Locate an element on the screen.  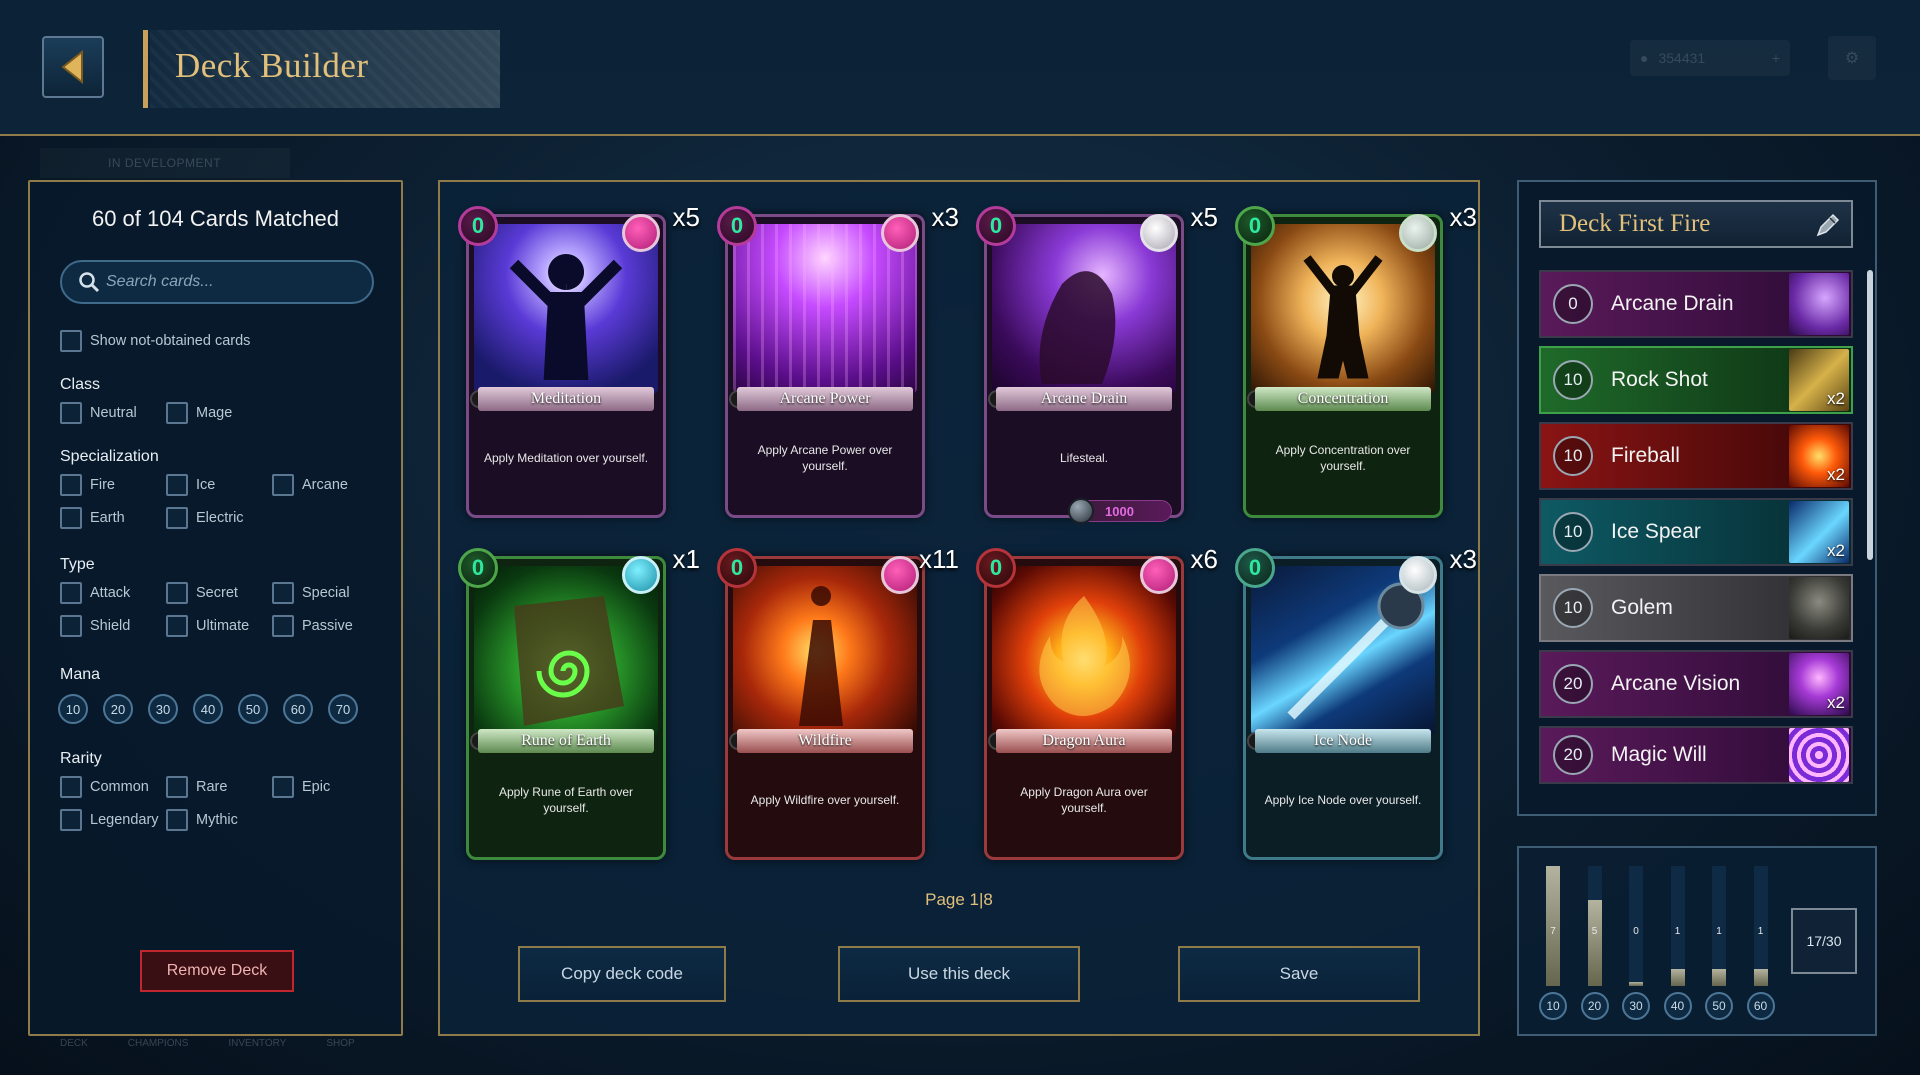
back-button is located at coordinates (73, 67).